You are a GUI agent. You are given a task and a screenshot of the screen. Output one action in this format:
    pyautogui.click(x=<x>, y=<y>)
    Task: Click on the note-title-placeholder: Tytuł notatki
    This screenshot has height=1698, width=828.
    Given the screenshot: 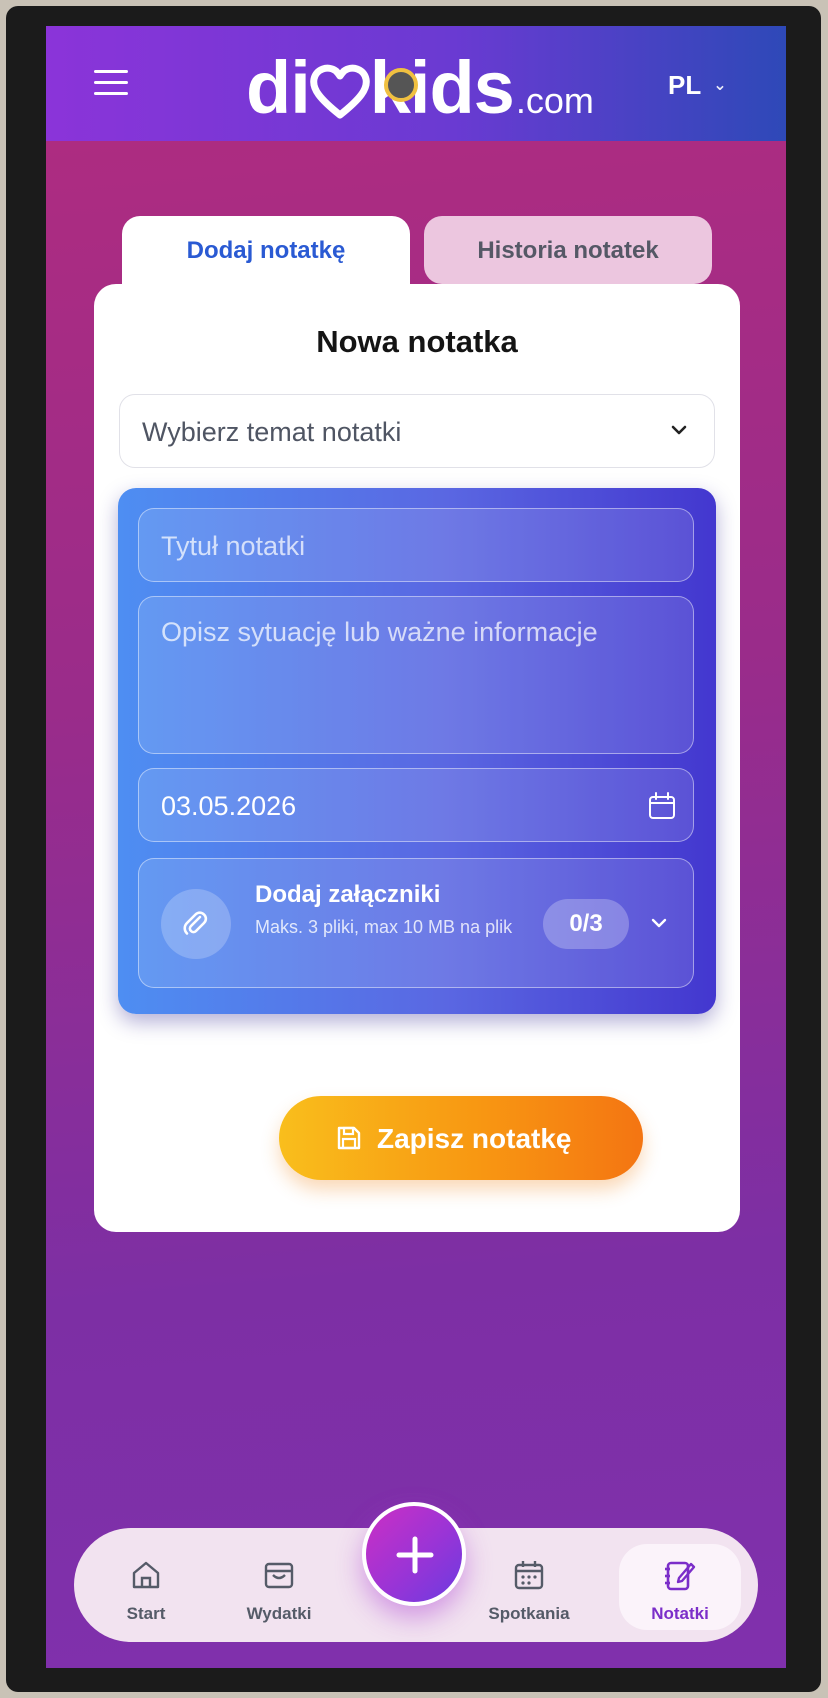 What is the action you would take?
    pyautogui.click(x=233, y=546)
    